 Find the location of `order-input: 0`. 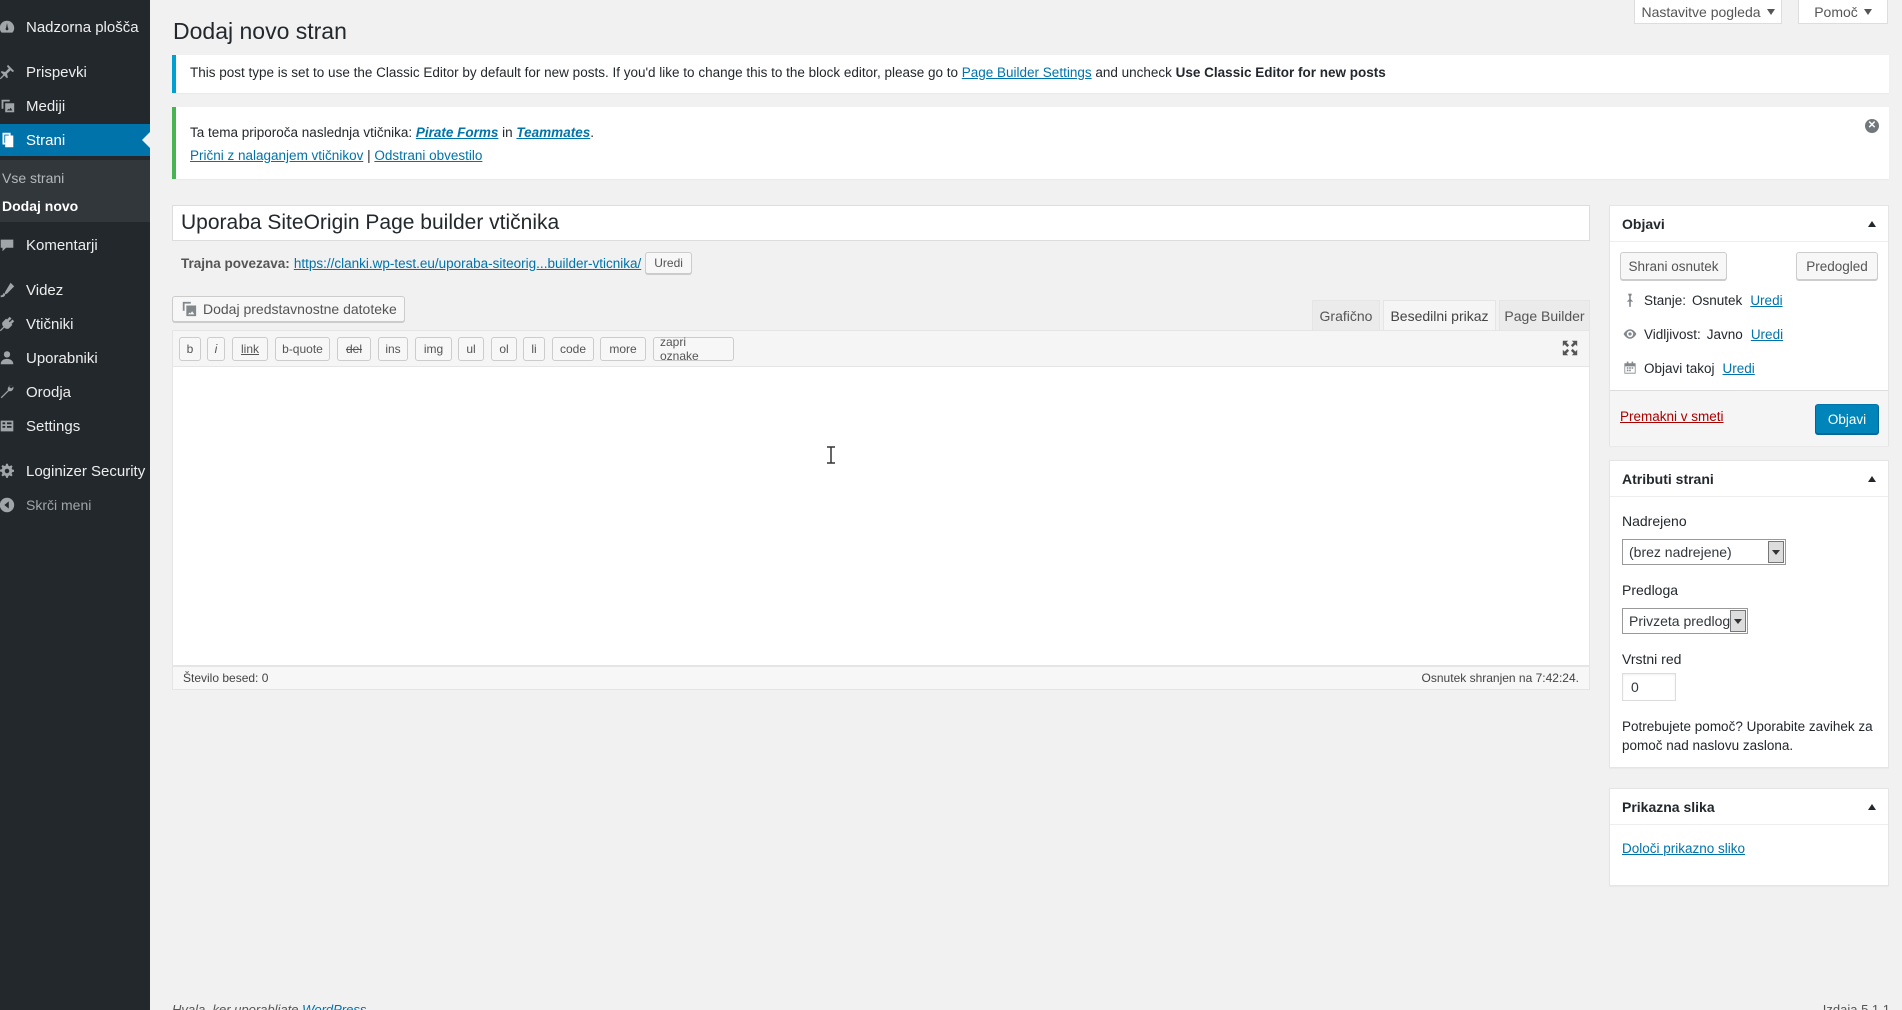

order-input: 0 is located at coordinates (1649, 687).